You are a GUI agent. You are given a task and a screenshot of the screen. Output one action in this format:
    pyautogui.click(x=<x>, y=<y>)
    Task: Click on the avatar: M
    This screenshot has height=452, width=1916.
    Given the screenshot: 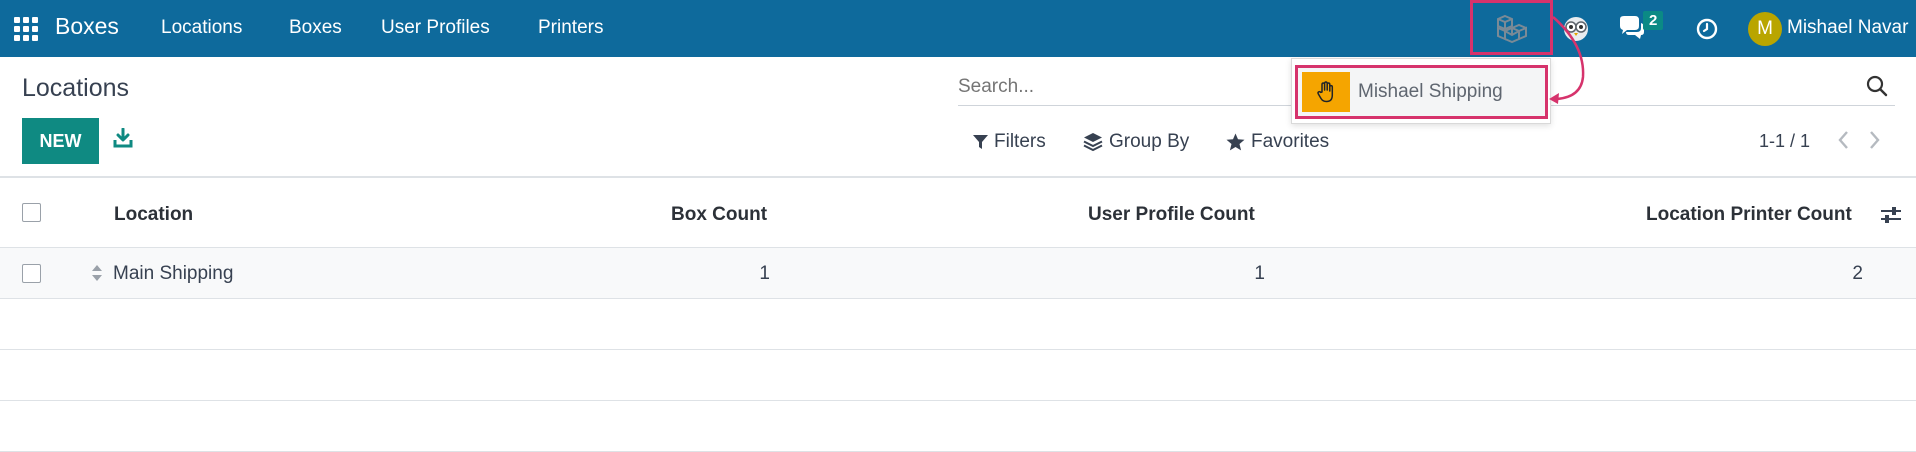 What is the action you would take?
    pyautogui.click(x=1765, y=29)
    